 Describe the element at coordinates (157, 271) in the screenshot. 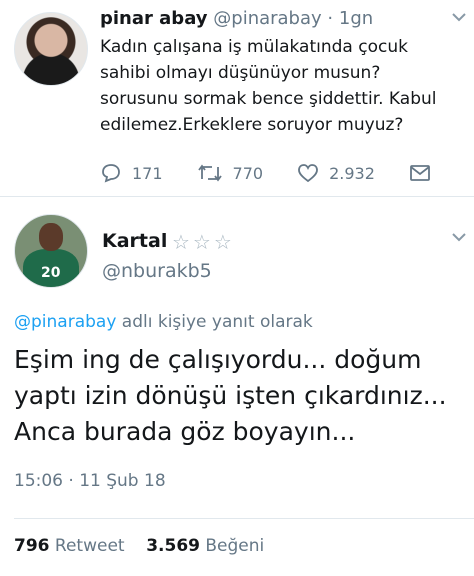

I see `author-handle: @nburakb5` at that location.